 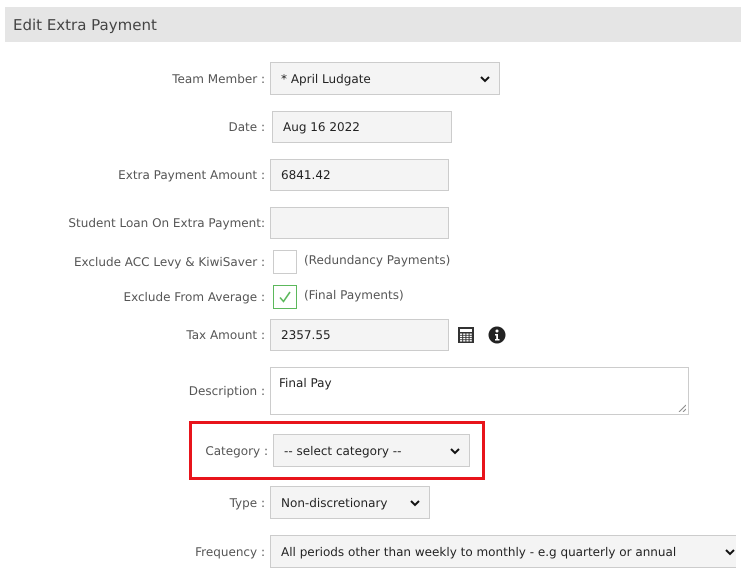 What do you see at coordinates (354, 295) in the screenshot?
I see `checkbox-note: (Final Payments)` at bounding box center [354, 295].